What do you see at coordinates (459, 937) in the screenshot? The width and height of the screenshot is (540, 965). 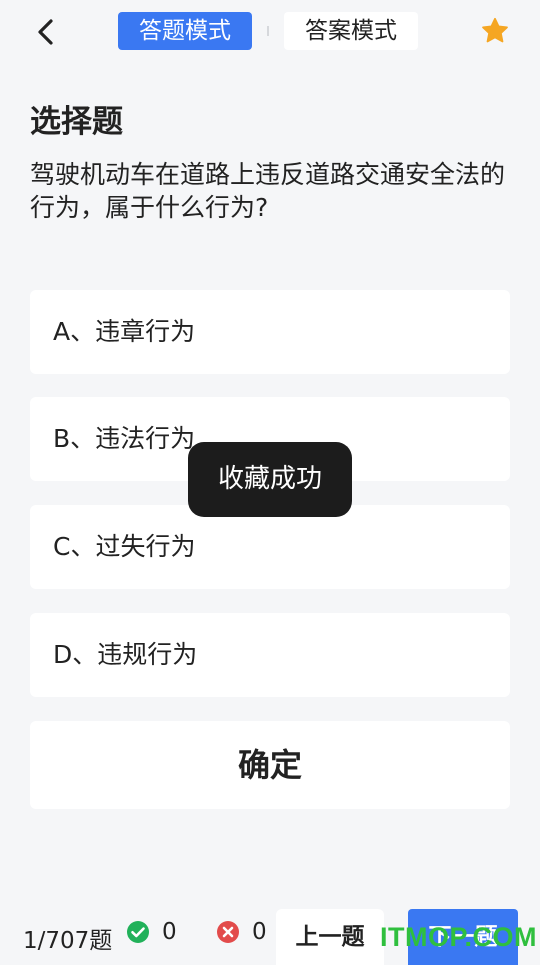 I see `watermark: ITMOP.COM` at bounding box center [459, 937].